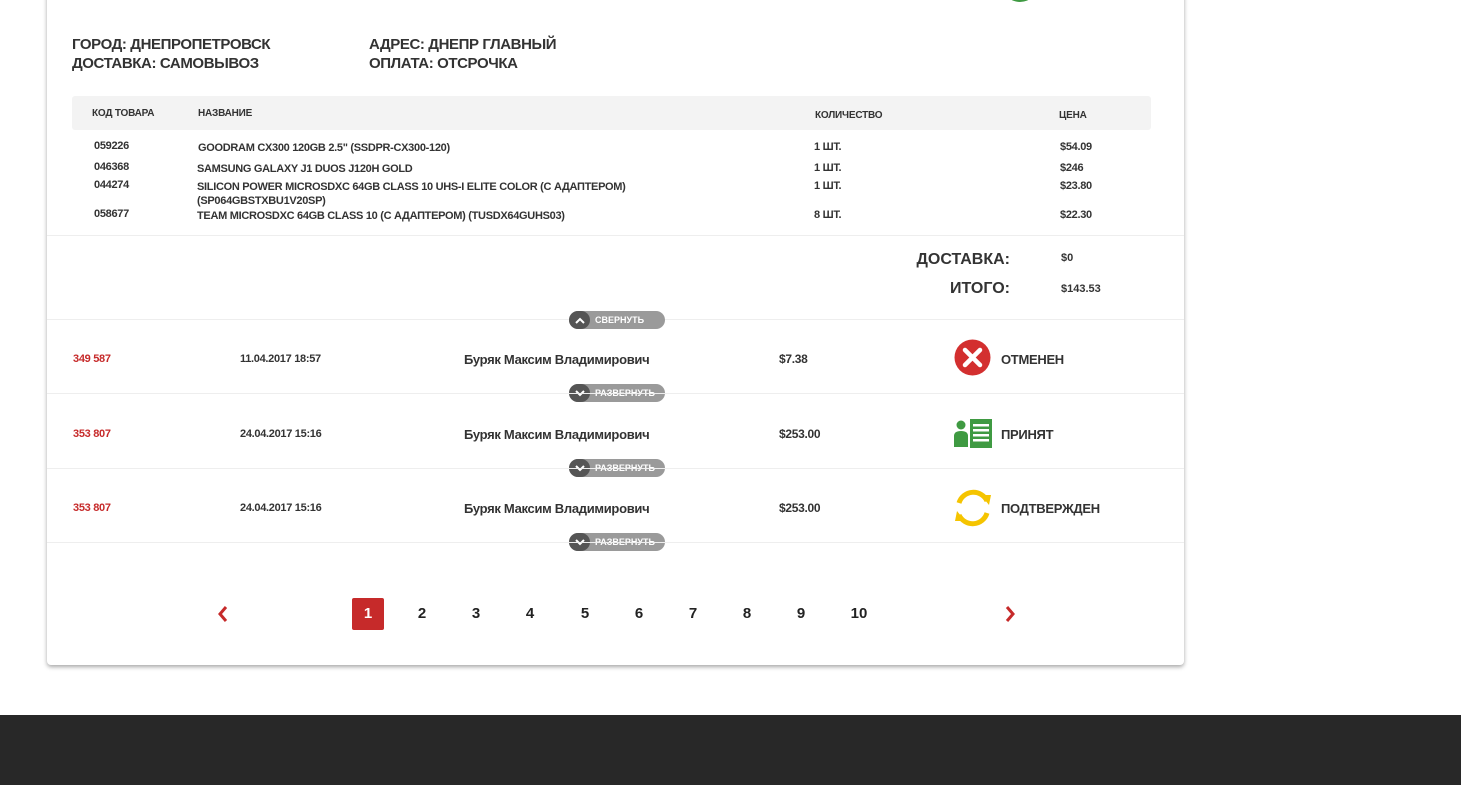  I want to click on delivery-total-label: ДОСТАВКА:, so click(963, 259).